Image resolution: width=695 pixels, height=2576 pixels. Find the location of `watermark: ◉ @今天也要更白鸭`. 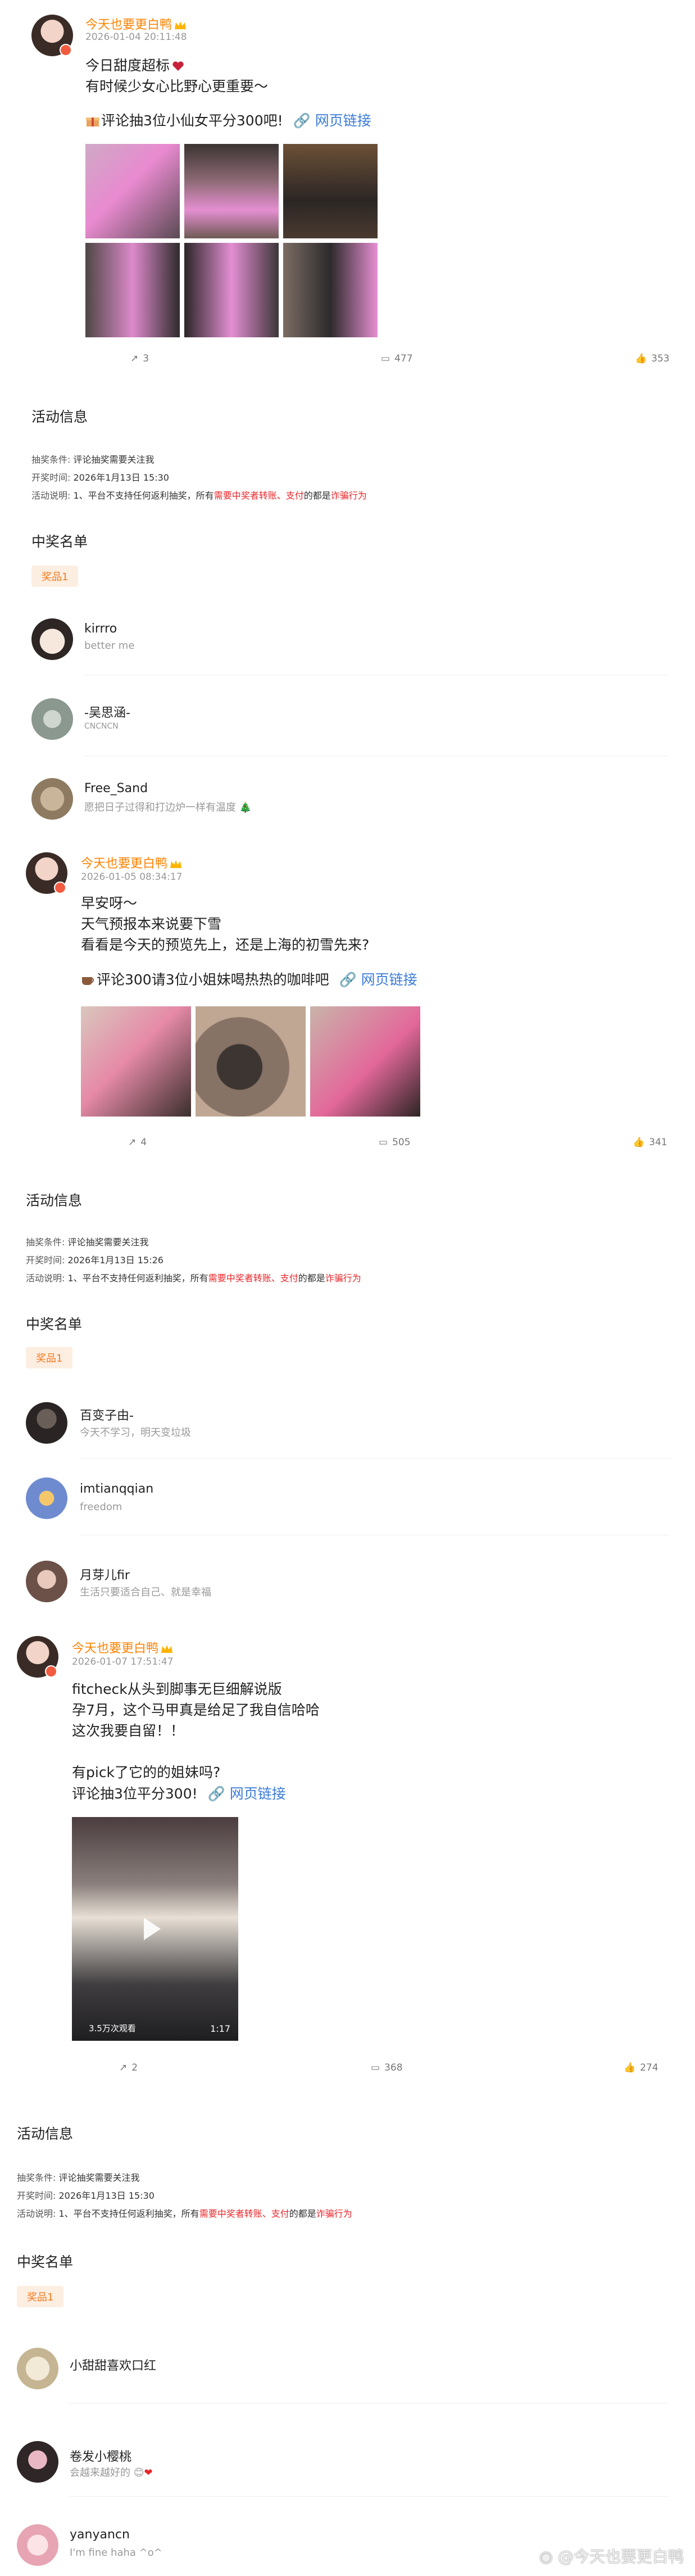

watermark: ◉ @今天也要更白鸭 is located at coordinates (611, 2556).